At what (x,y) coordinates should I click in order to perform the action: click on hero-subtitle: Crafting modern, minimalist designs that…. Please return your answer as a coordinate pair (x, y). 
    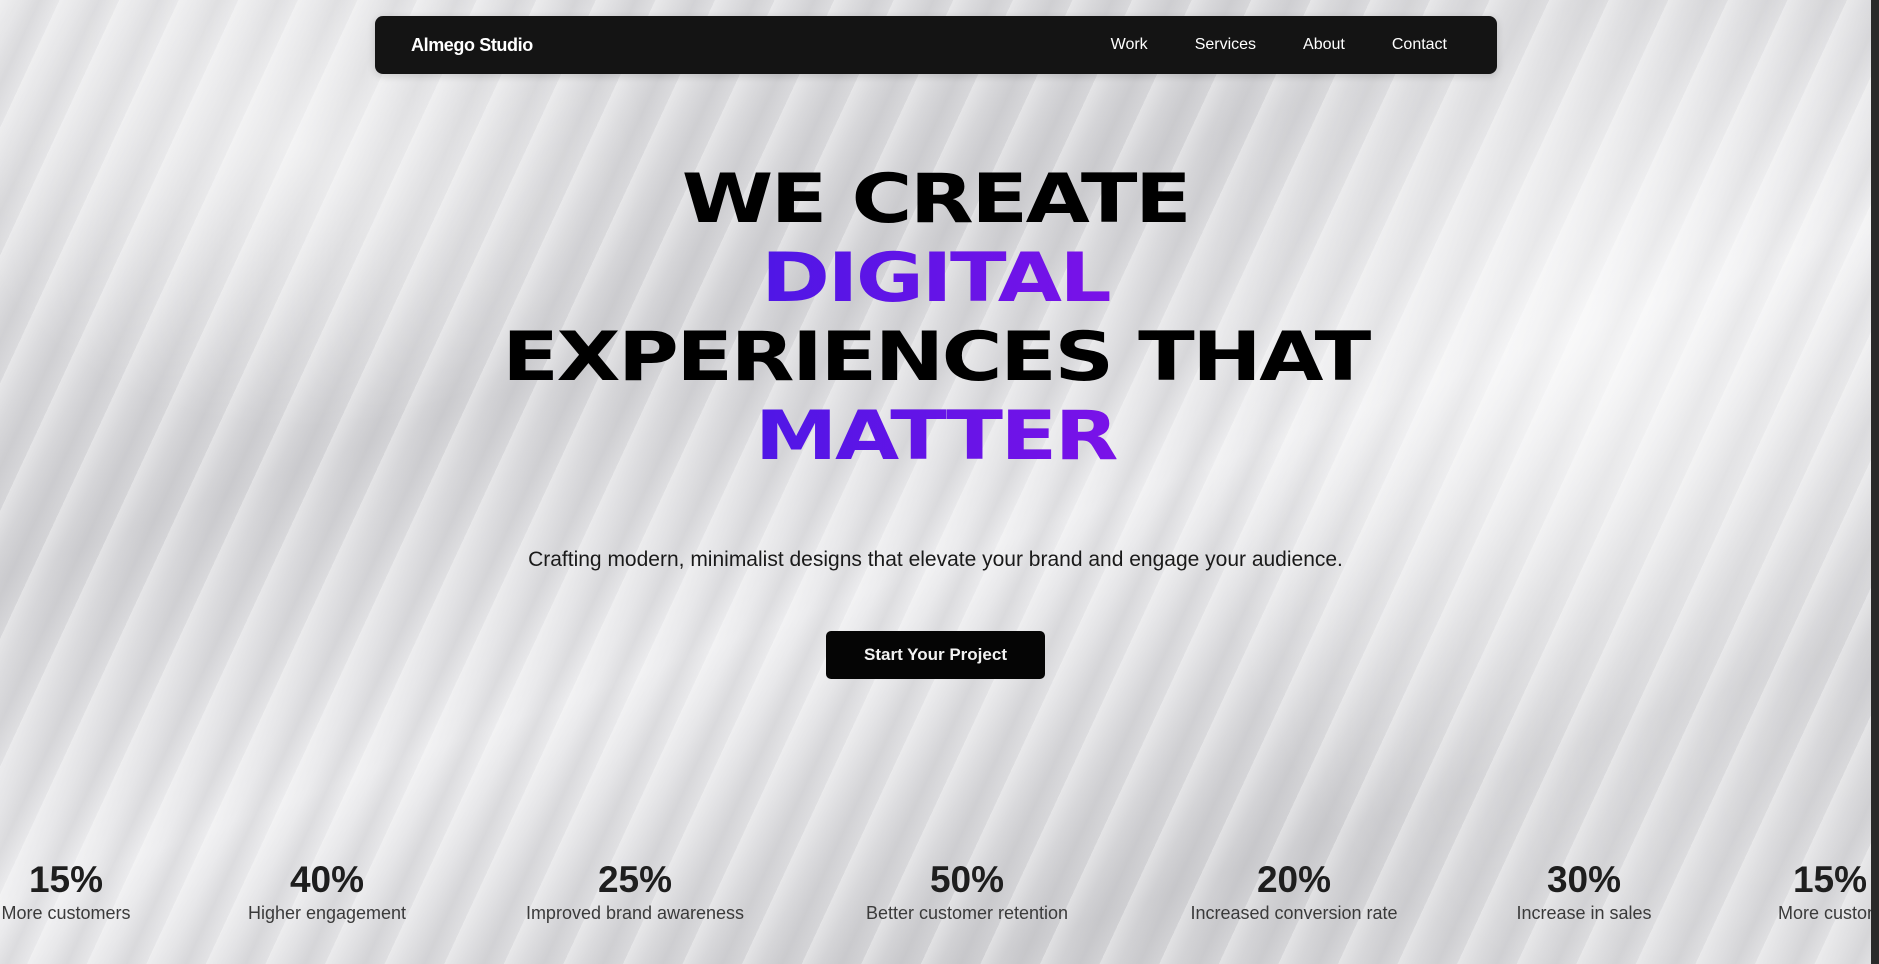
    Looking at the image, I should click on (935, 559).